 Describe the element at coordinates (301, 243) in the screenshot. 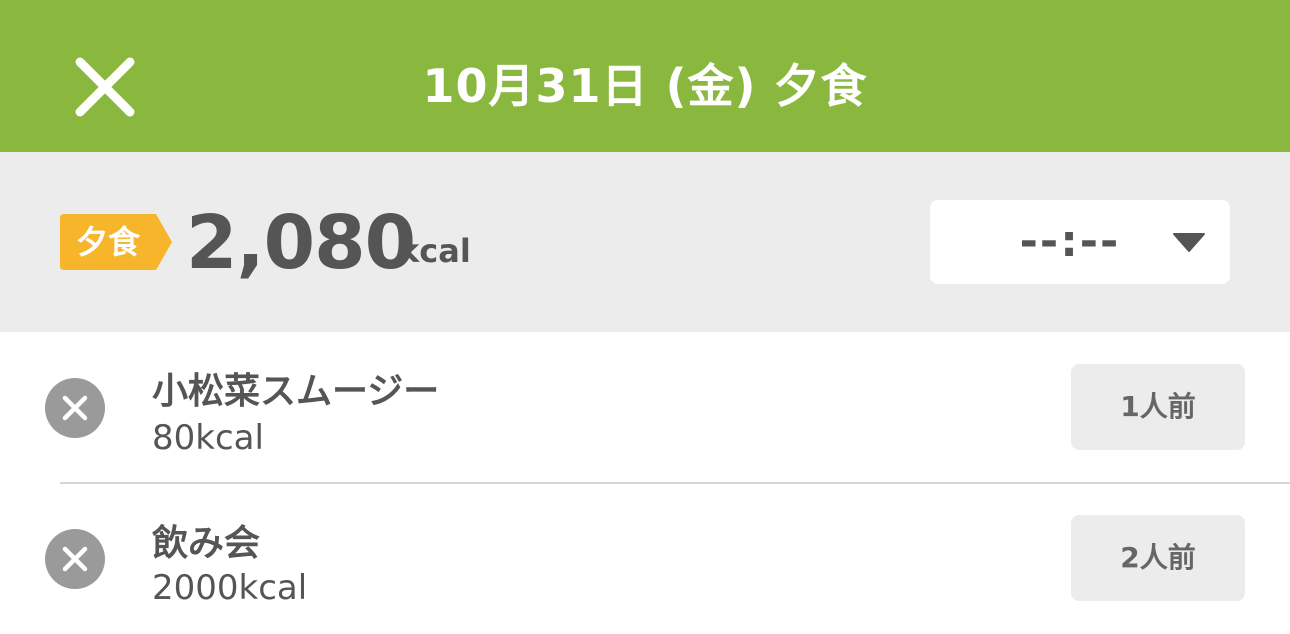

I see `total-calories: 2,080` at that location.